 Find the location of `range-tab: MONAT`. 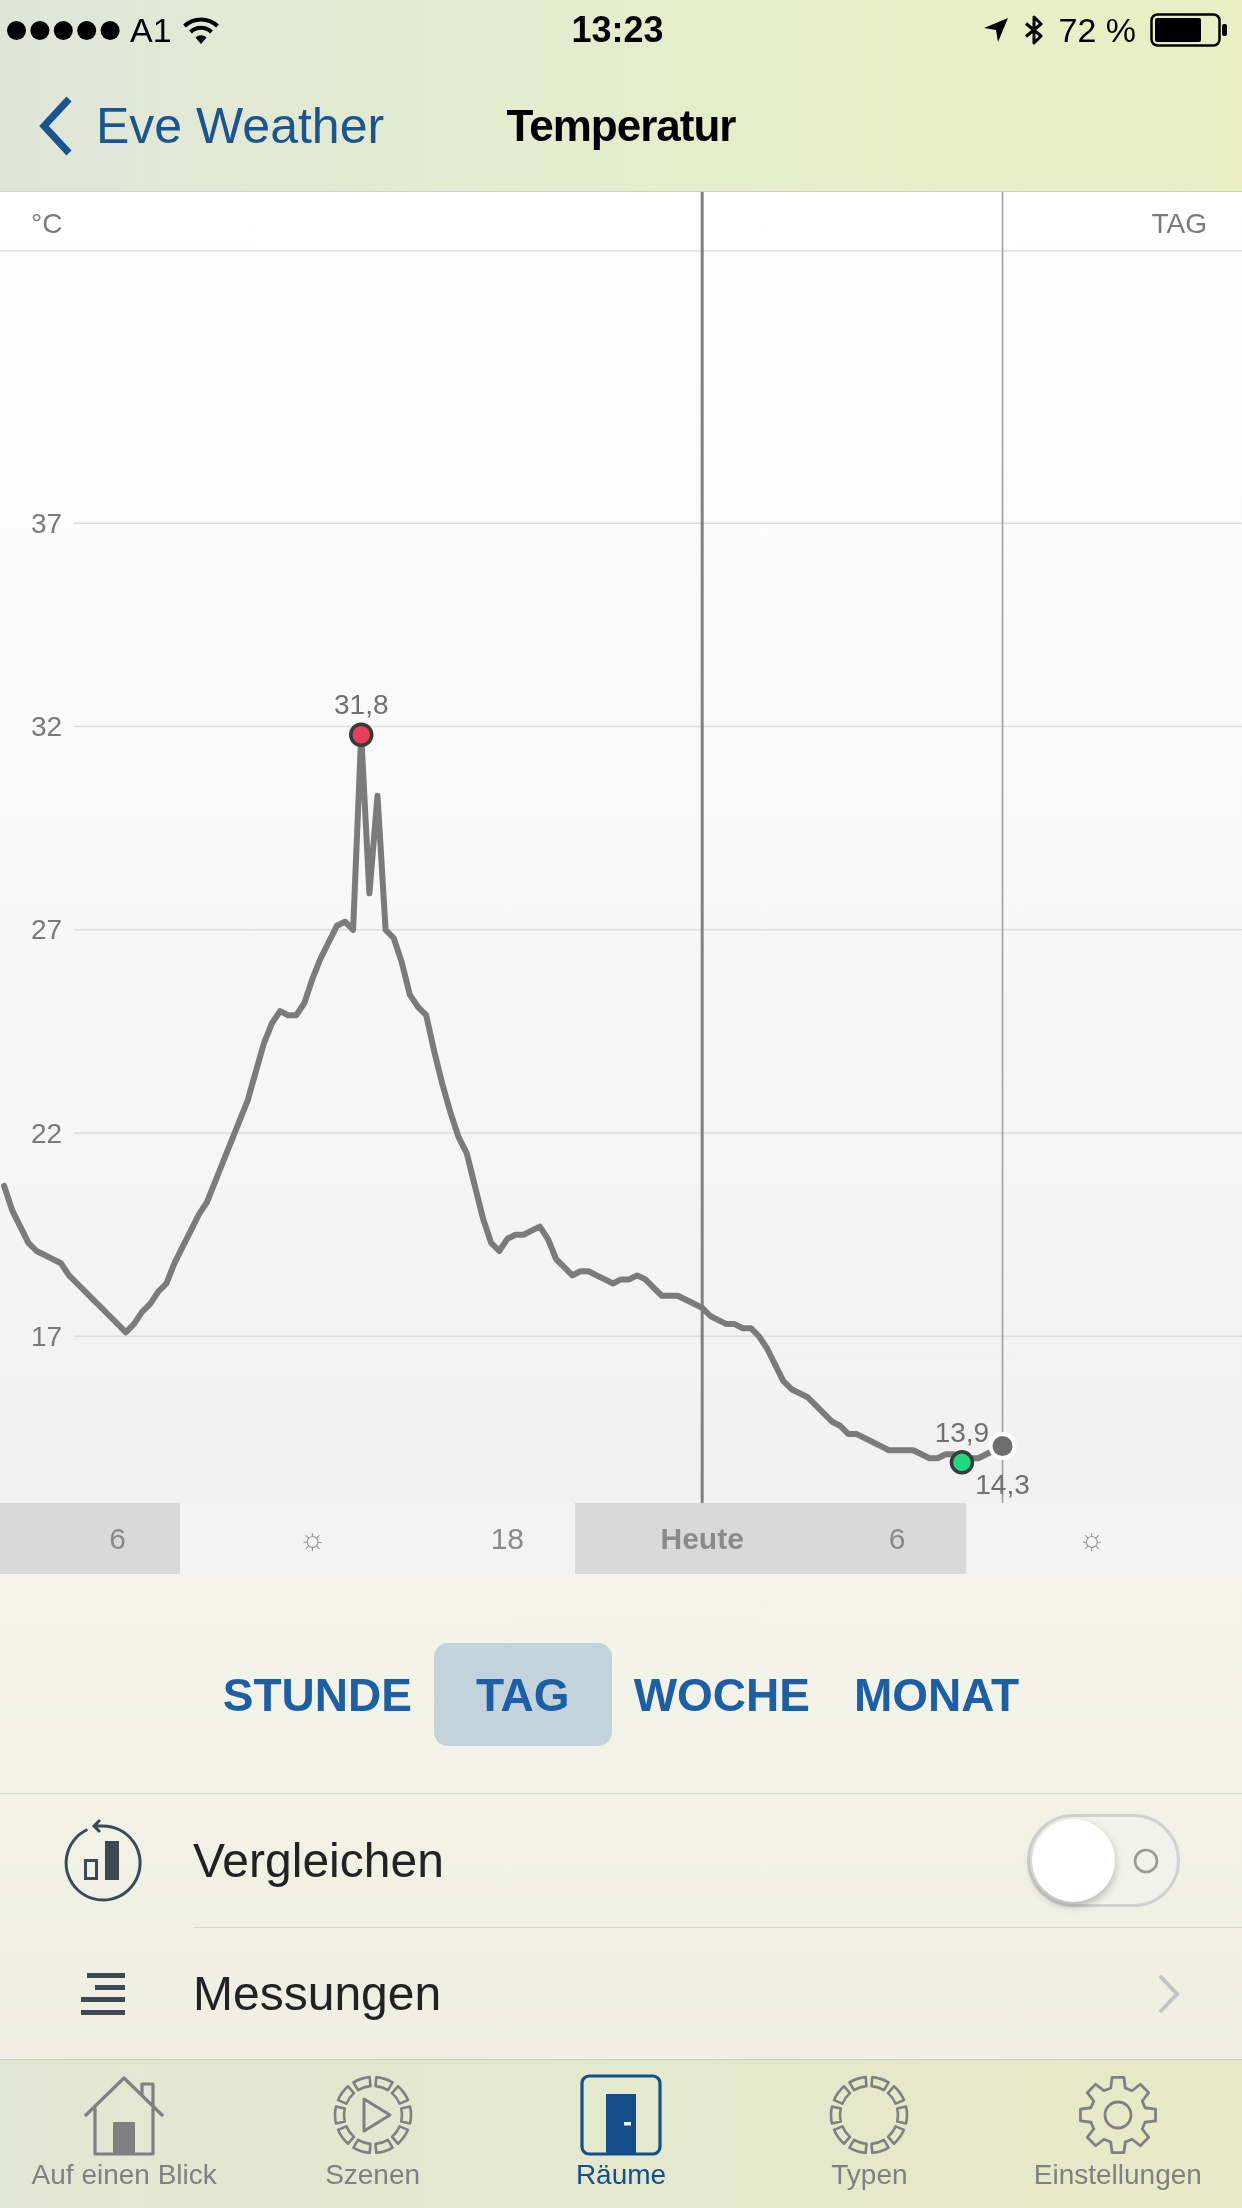

range-tab: MONAT is located at coordinates (936, 1694).